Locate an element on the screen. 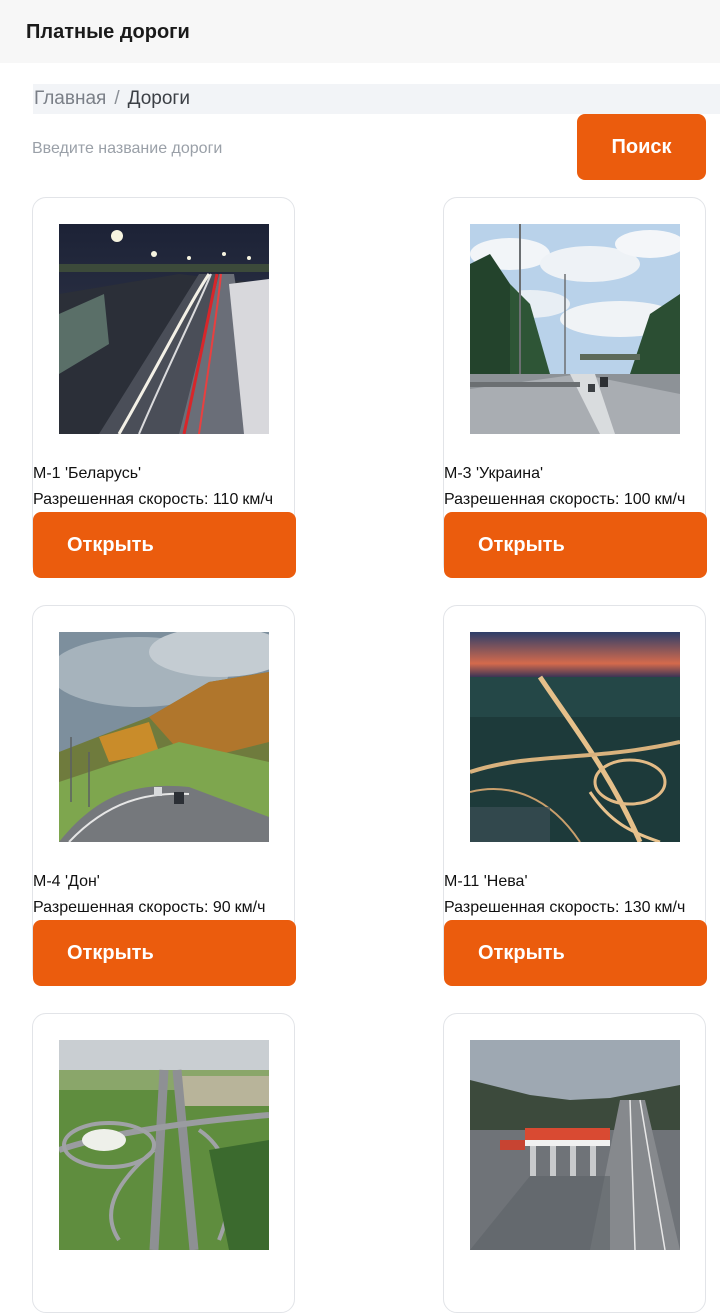  autumn-highway-photo is located at coordinates (164, 737).